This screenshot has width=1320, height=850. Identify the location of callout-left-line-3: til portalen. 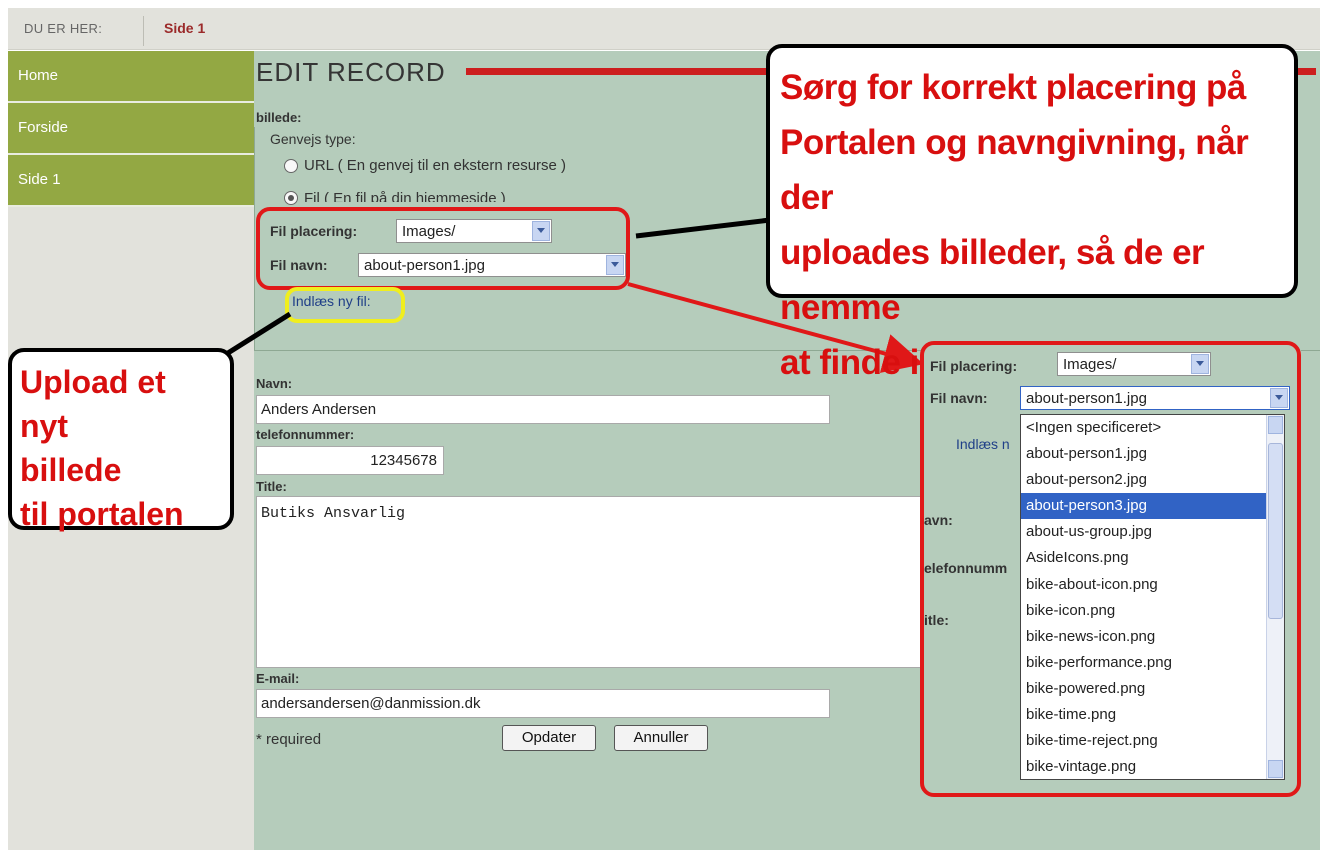
(102, 514).